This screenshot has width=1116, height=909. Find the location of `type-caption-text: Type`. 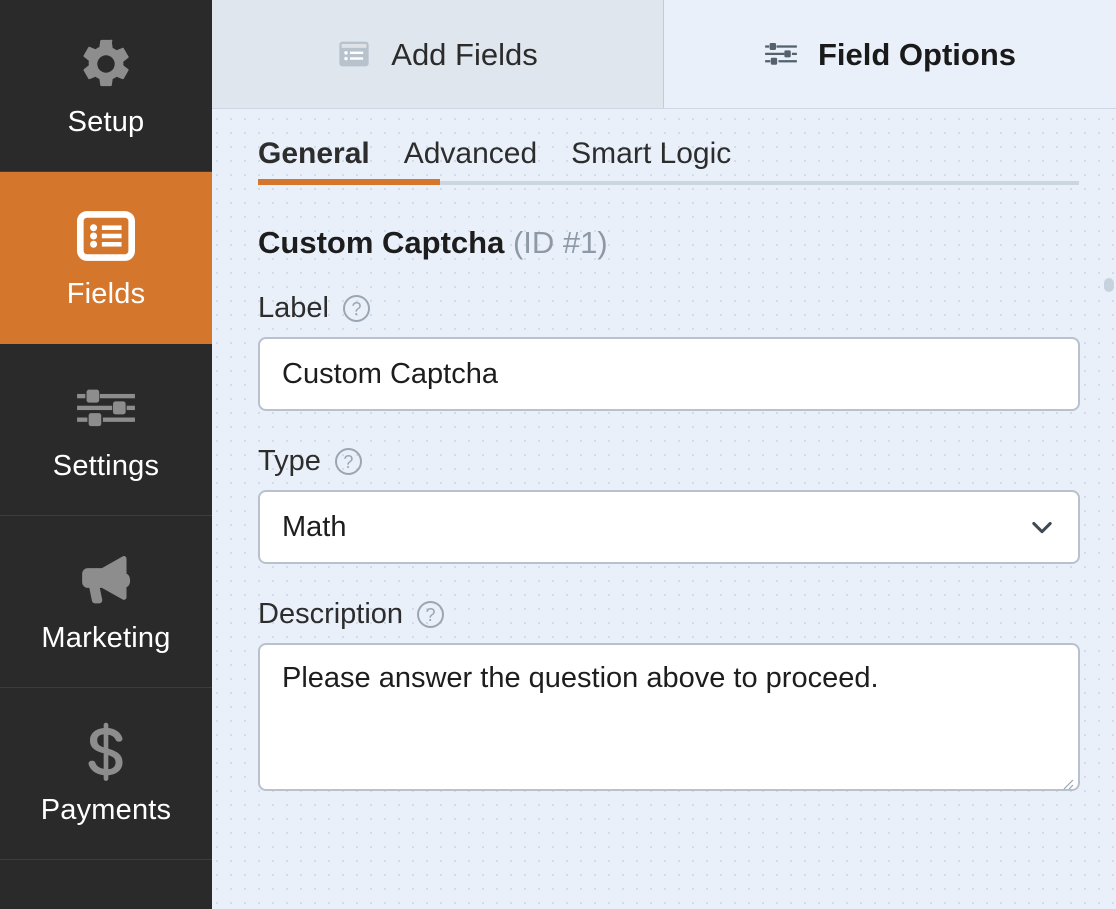

type-caption-text: Type is located at coordinates (289, 461).